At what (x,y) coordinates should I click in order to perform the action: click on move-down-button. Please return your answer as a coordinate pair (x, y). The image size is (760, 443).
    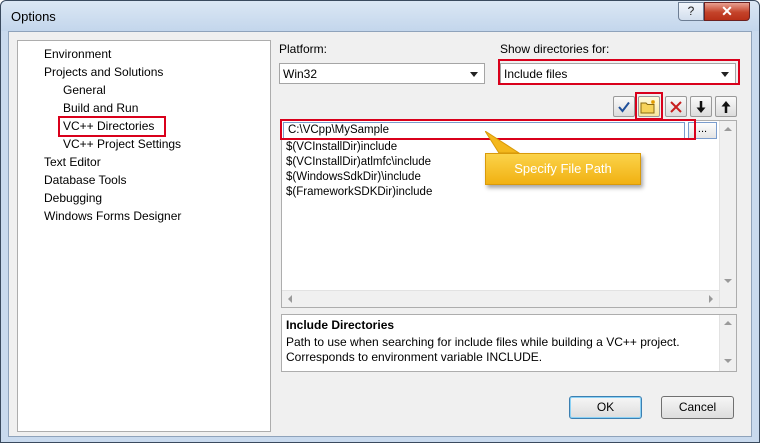
    Looking at the image, I should click on (701, 106).